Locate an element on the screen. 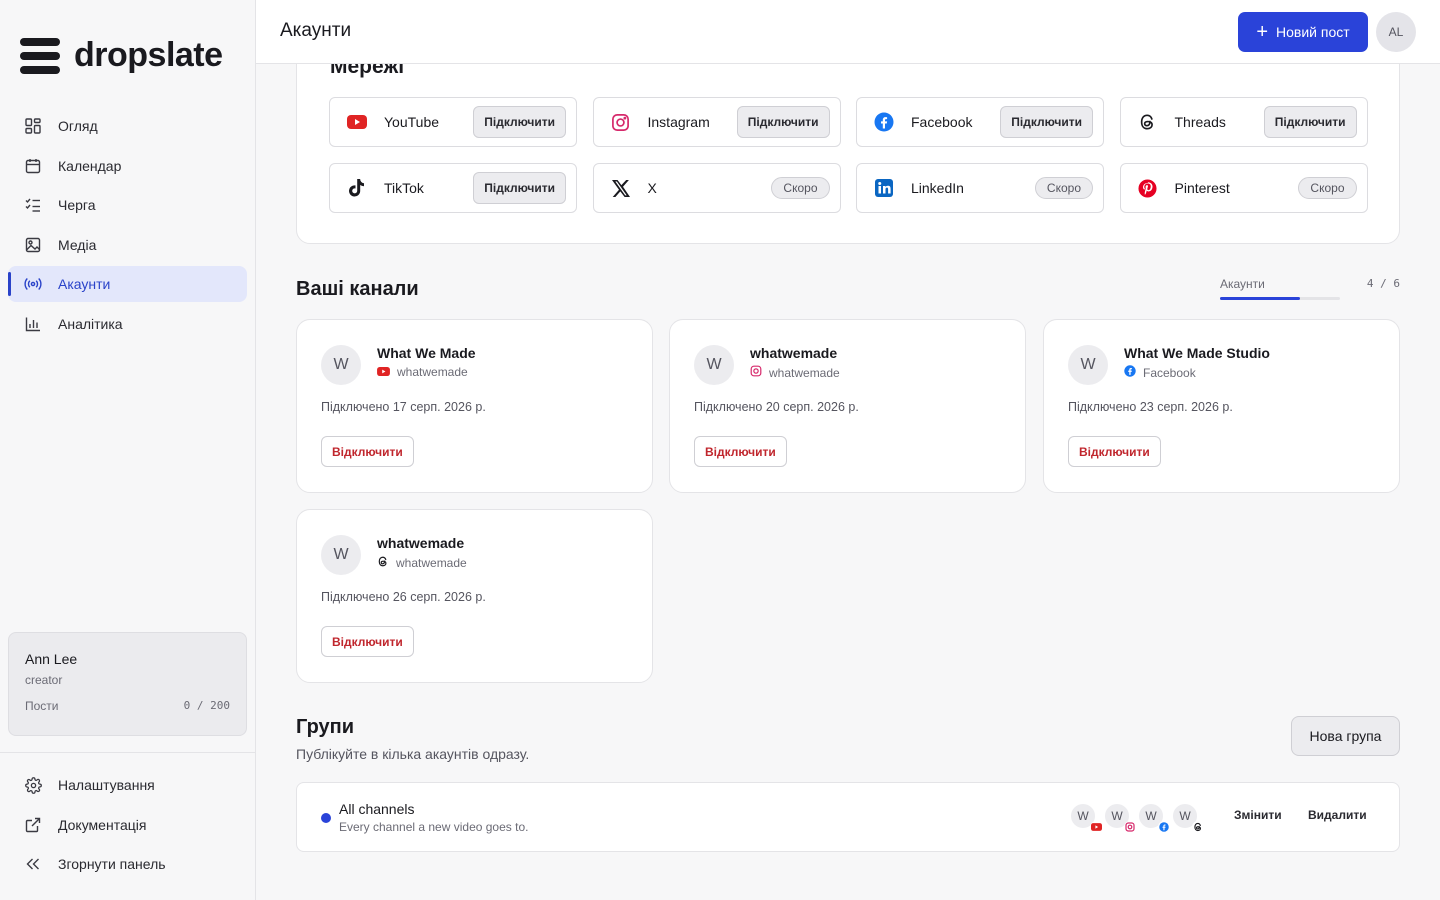  new-post-button: + Новий пост is located at coordinates (1303, 32).